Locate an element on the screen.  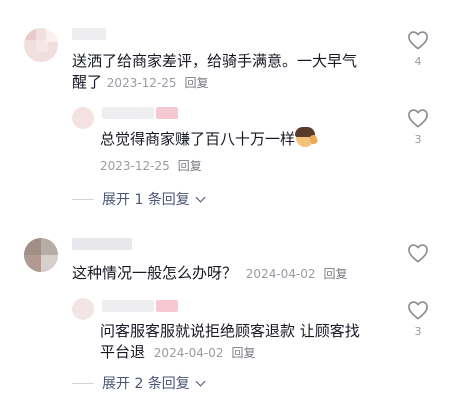
reply-text: 总觉得商家赚了百八十万一样 is located at coordinates (240, 138).